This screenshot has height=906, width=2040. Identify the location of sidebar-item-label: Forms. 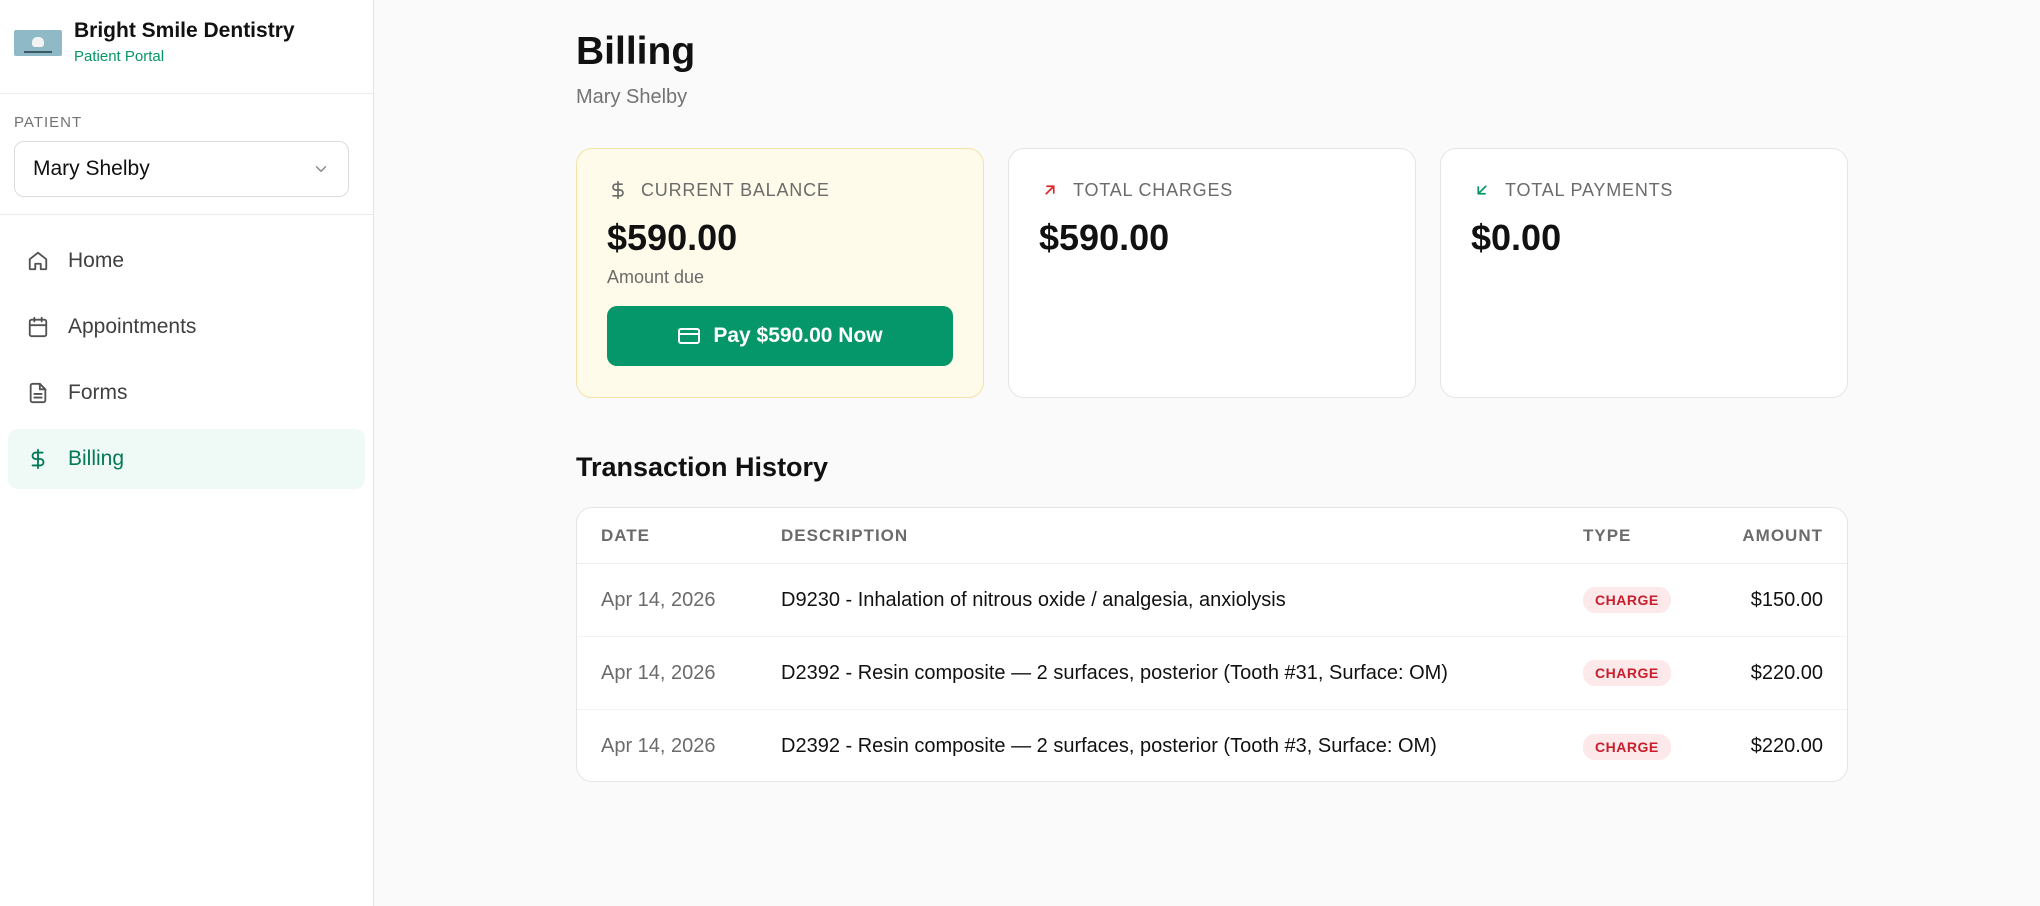
(98, 392).